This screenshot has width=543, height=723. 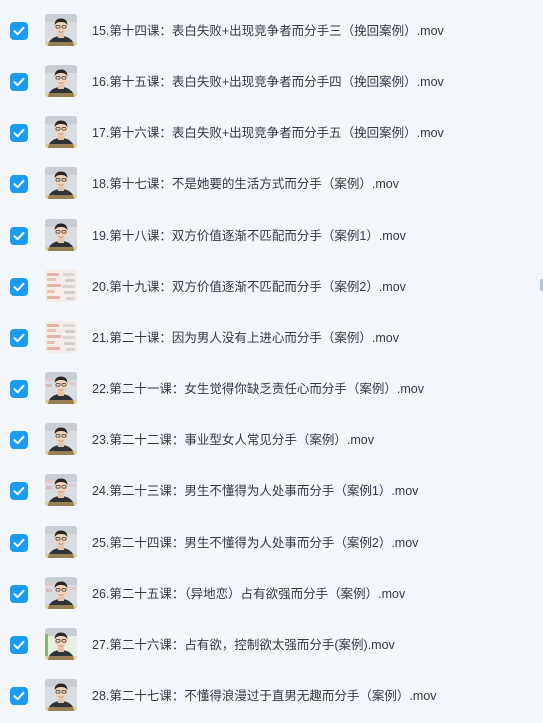 I want to click on file-row: 26.第二十五课：（异地恋）占有欲强而分手（案例）.mov, so click(x=271, y=595).